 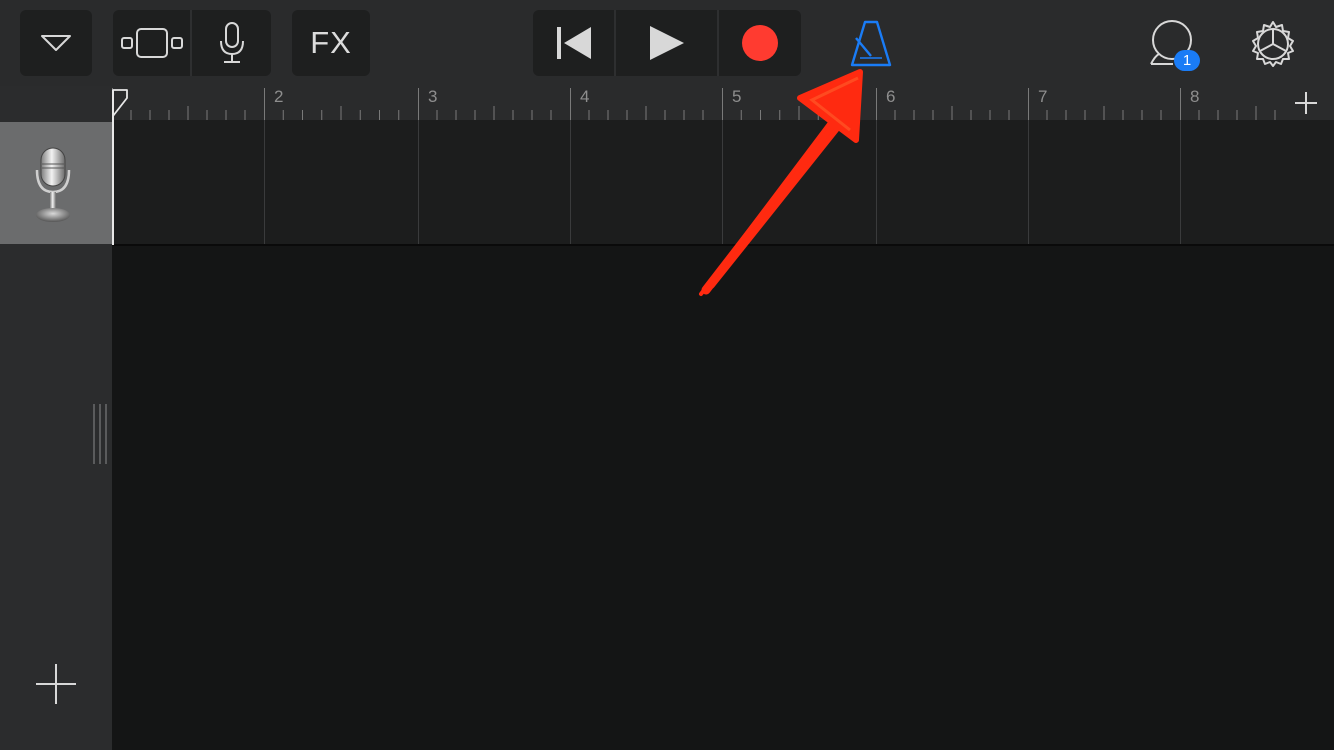 I want to click on bar-number: 8, so click(x=1195, y=96).